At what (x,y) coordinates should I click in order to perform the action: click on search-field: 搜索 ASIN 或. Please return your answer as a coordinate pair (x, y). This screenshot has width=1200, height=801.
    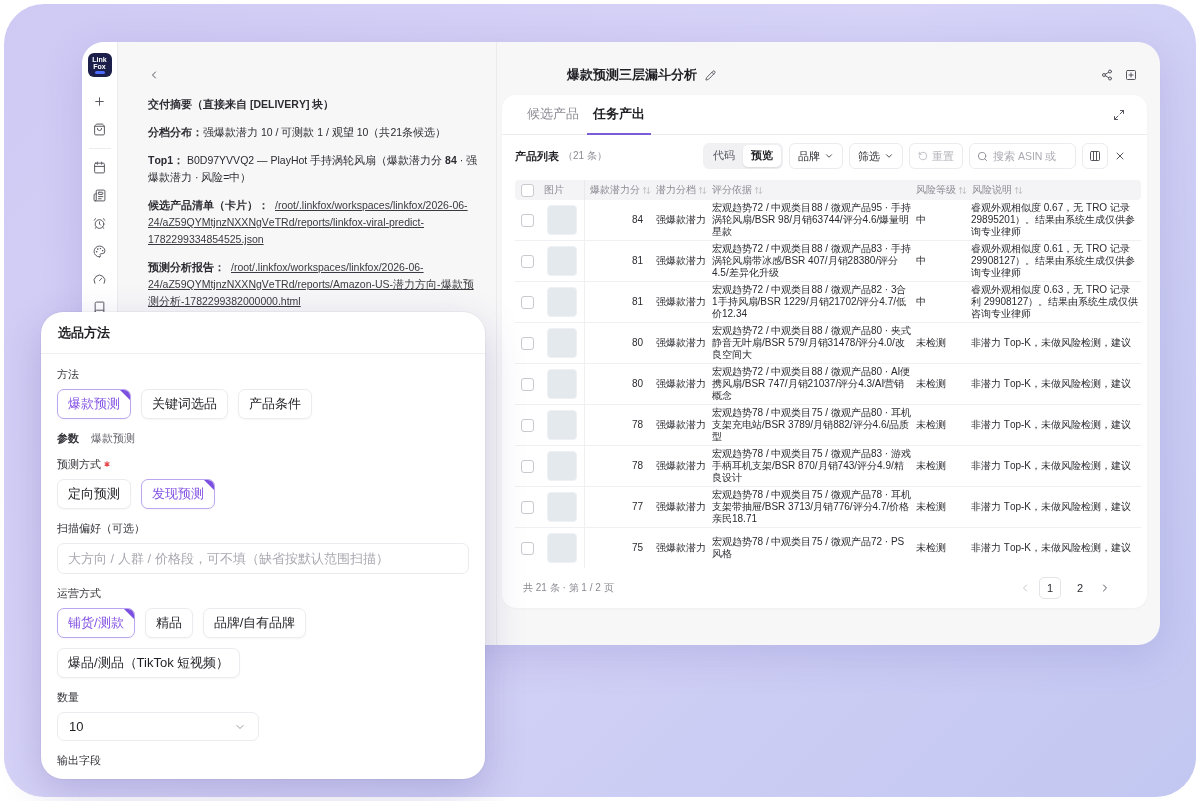
    Looking at the image, I should click on (1022, 156).